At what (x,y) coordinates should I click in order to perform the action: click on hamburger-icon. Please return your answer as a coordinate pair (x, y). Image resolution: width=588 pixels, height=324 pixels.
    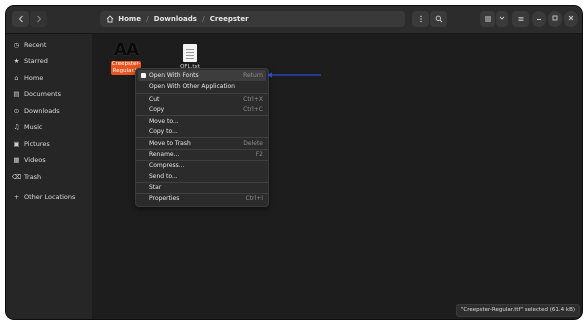
    Looking at the image, I should click on (520, 19).